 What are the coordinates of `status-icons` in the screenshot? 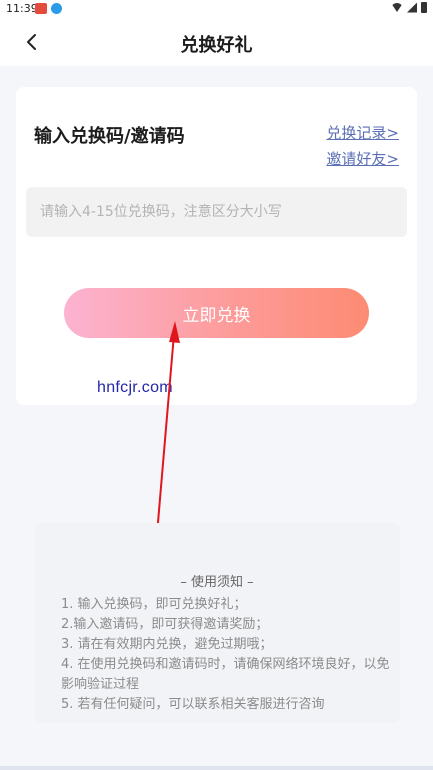 It's located at (409, 7).